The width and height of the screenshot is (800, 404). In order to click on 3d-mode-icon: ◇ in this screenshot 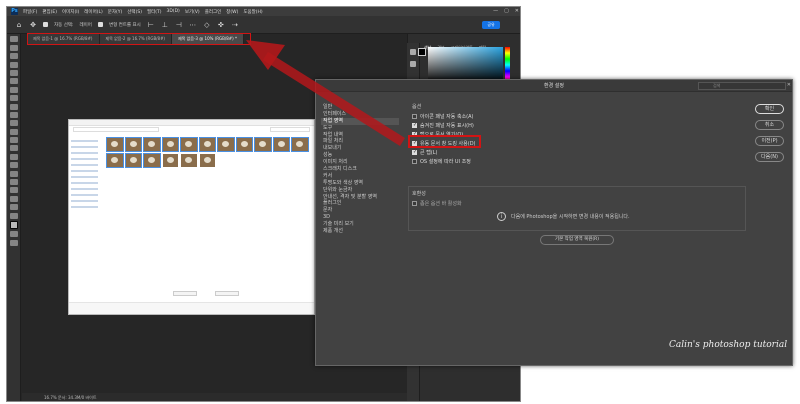, I will do `click(207, 25)`.